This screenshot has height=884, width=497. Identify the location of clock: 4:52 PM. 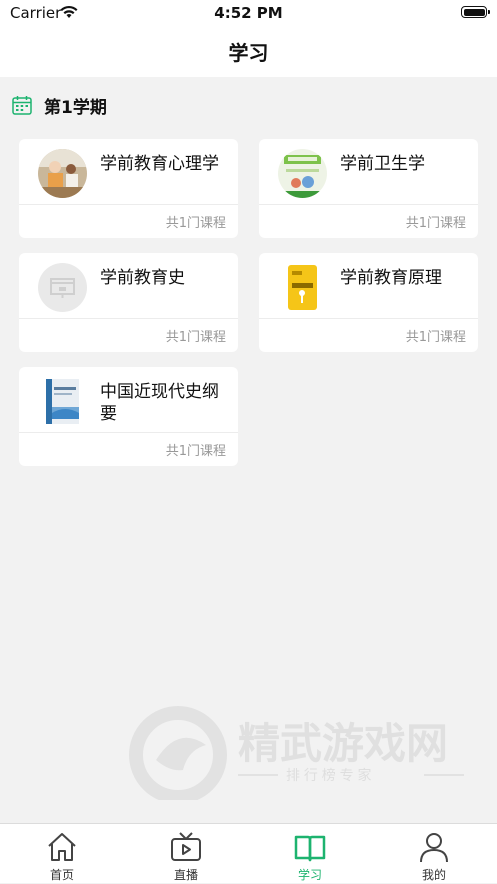
(248, 13).